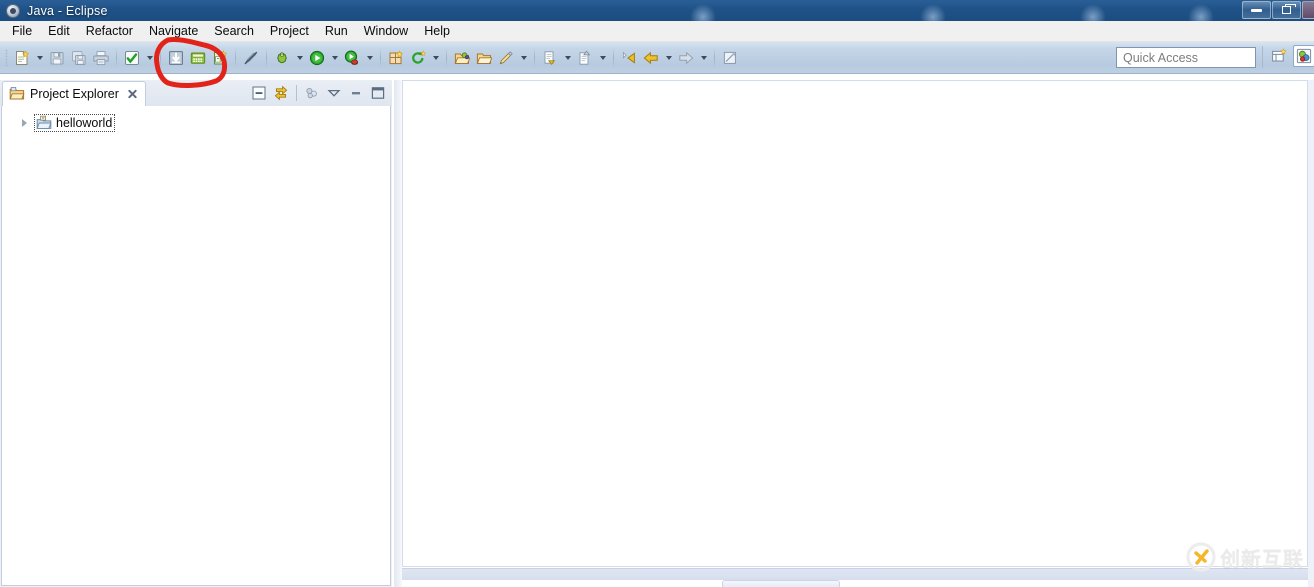 The image size is (1314, 587). I want to click on window-controls, so click(1278, 10).